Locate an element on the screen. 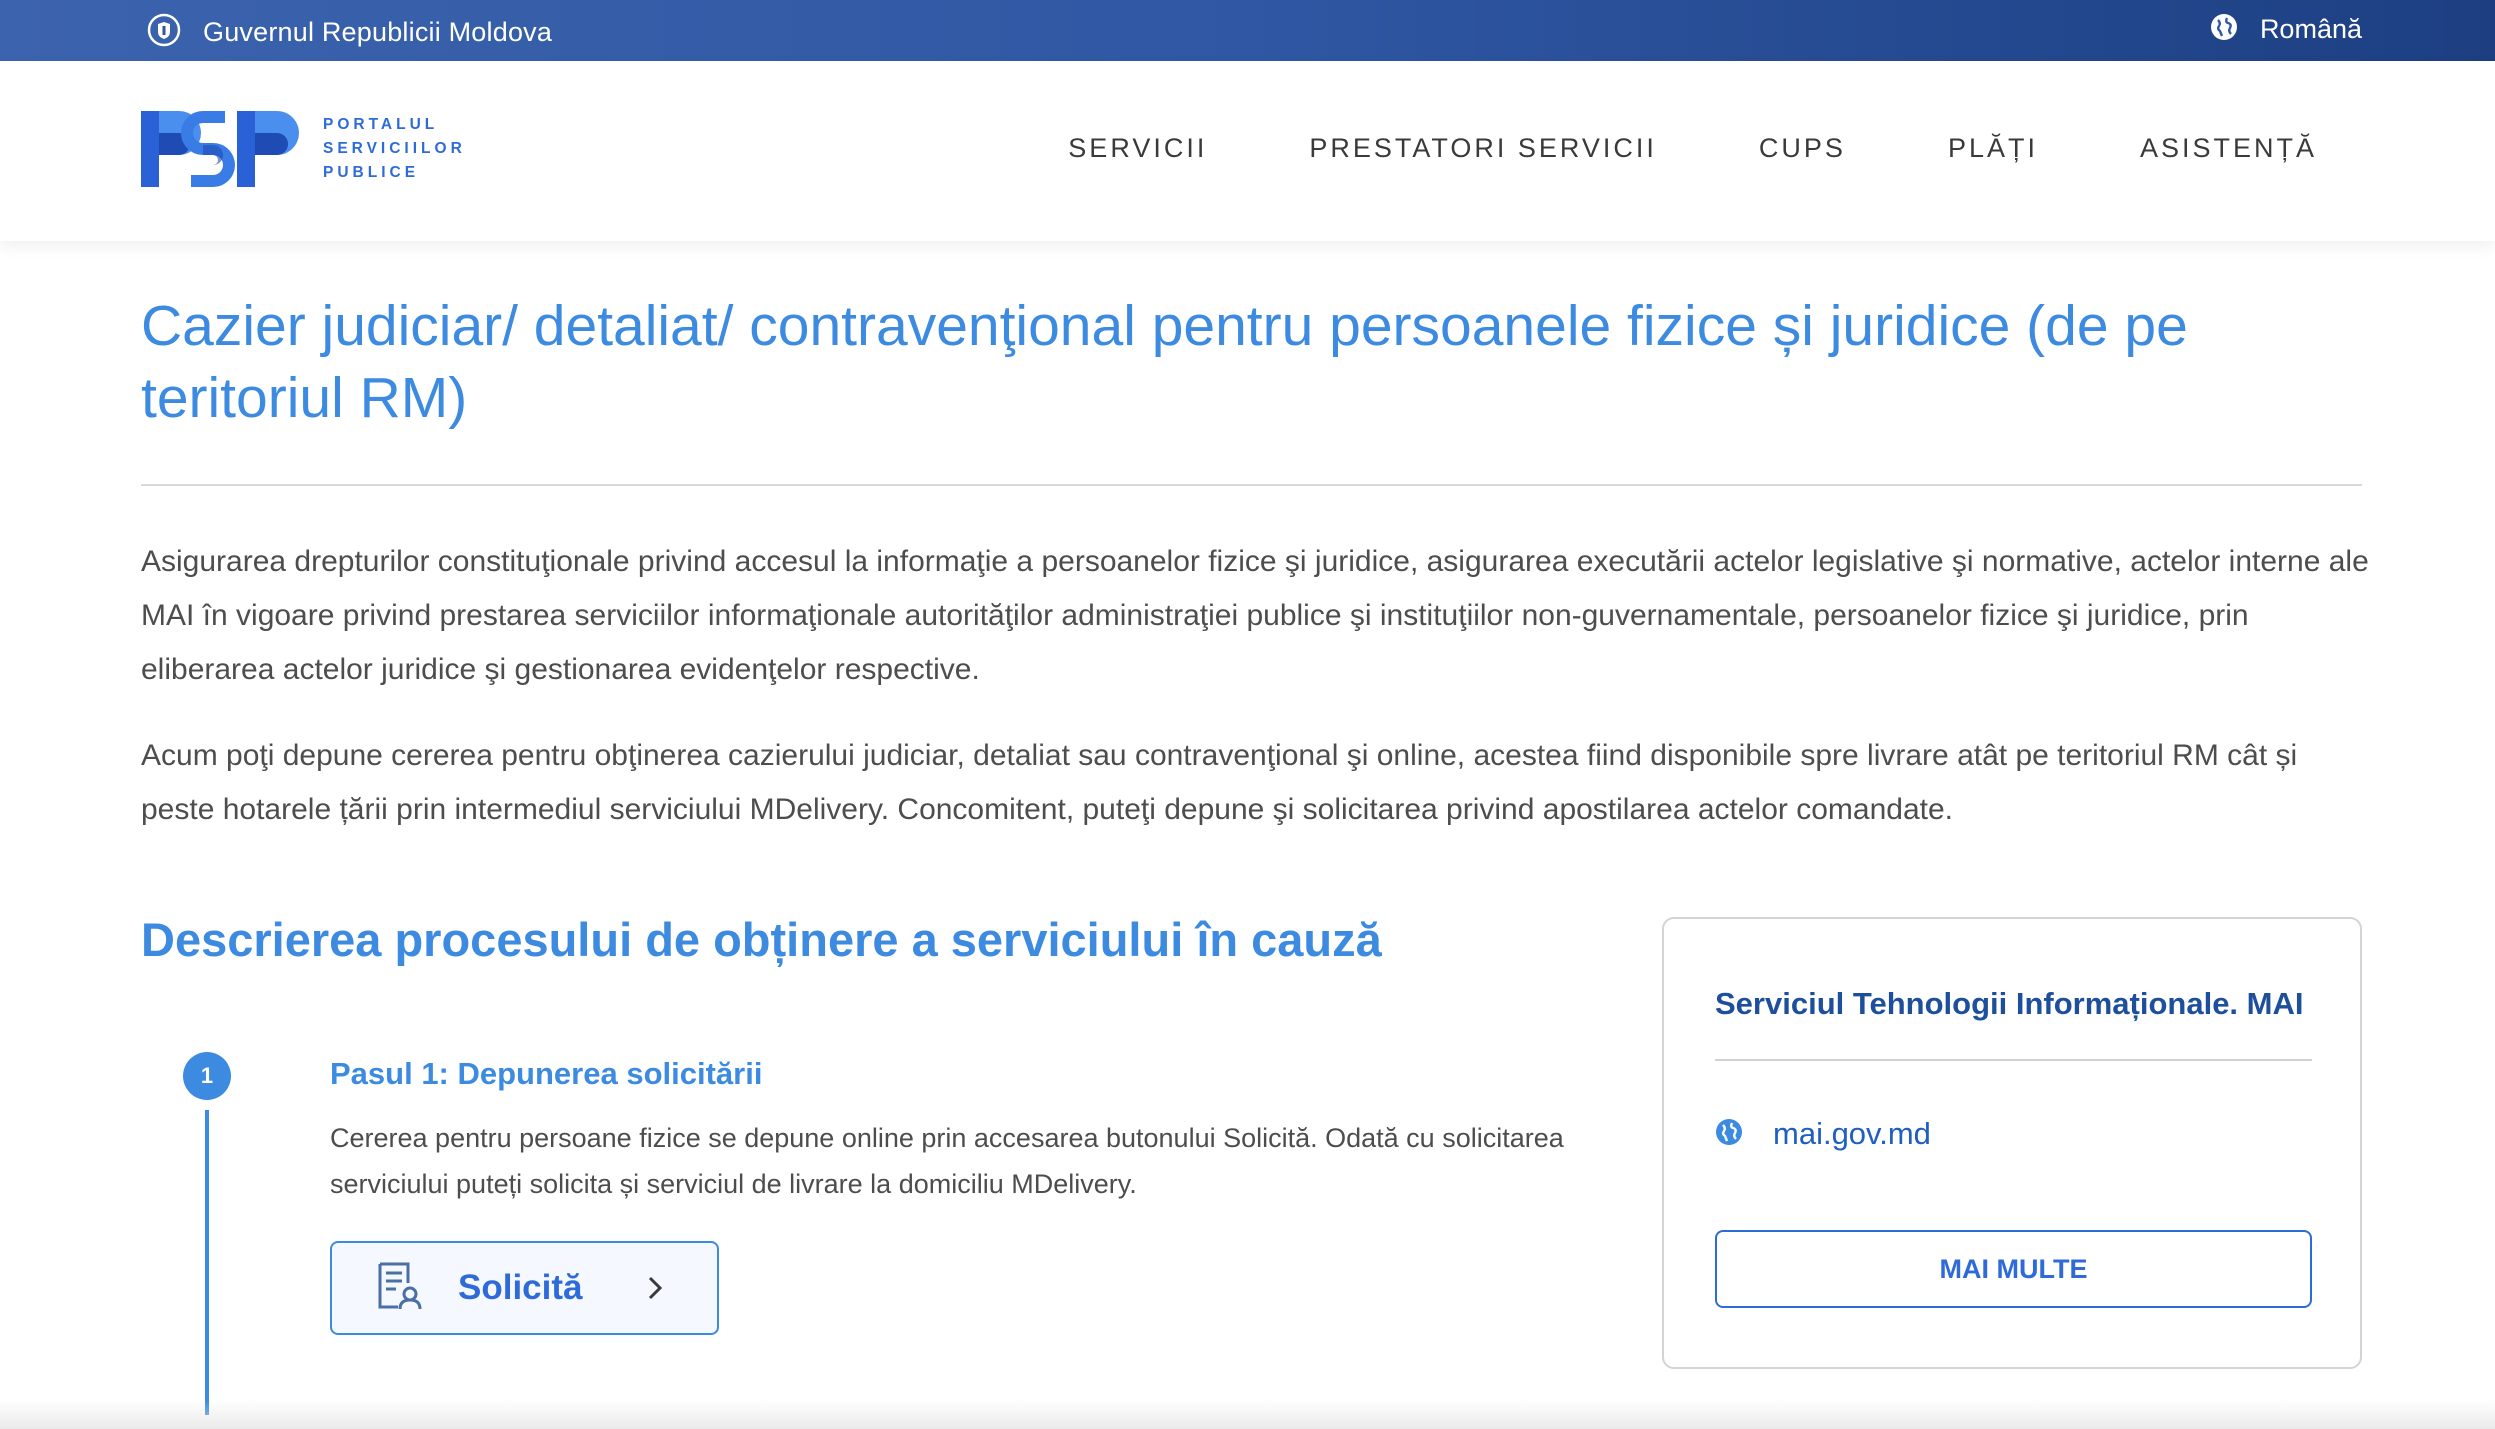  language-selector: Română is located at coordinates (2286, 29).